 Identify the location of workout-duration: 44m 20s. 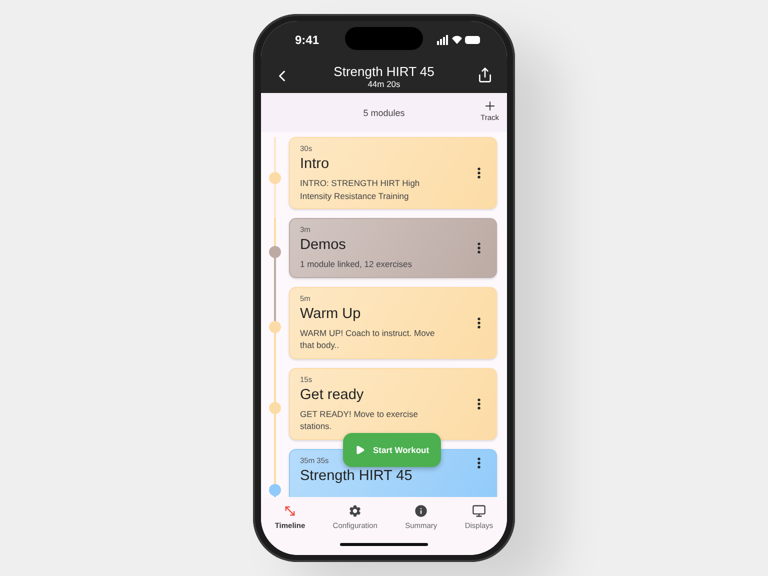
(384, 83).